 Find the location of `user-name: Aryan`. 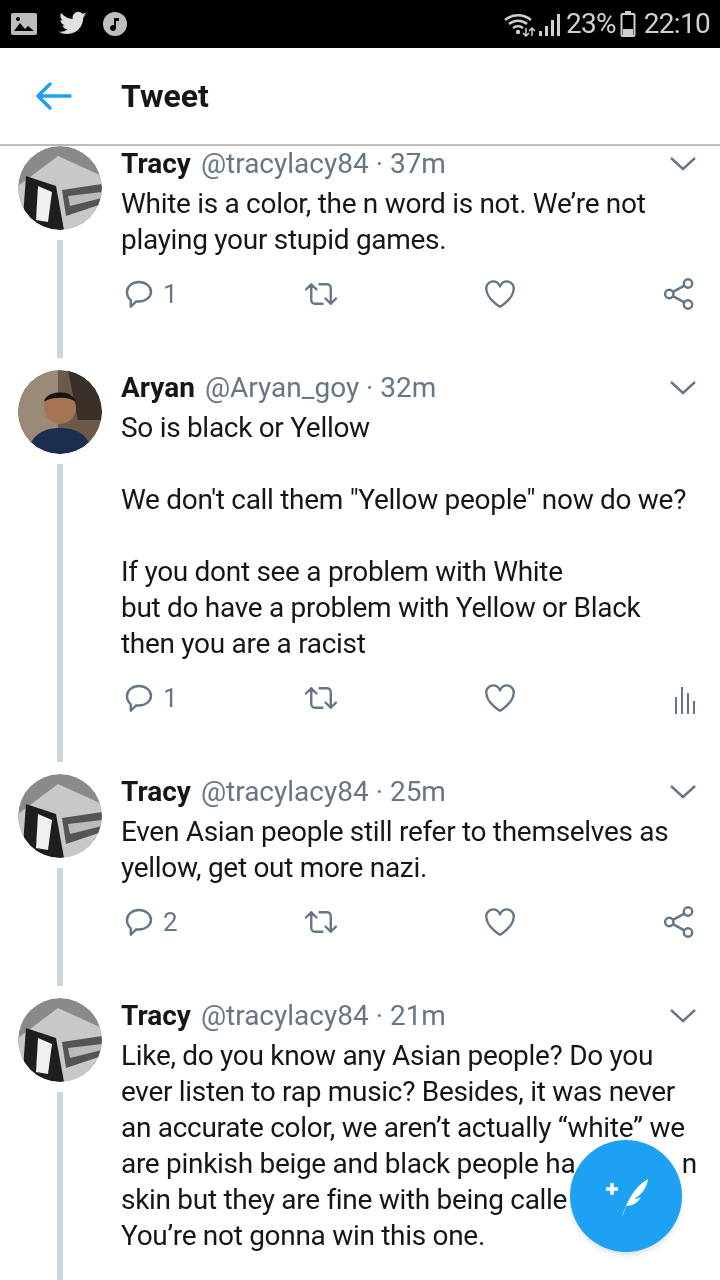

user-name: Aryan is located at coordinates (158, 388).